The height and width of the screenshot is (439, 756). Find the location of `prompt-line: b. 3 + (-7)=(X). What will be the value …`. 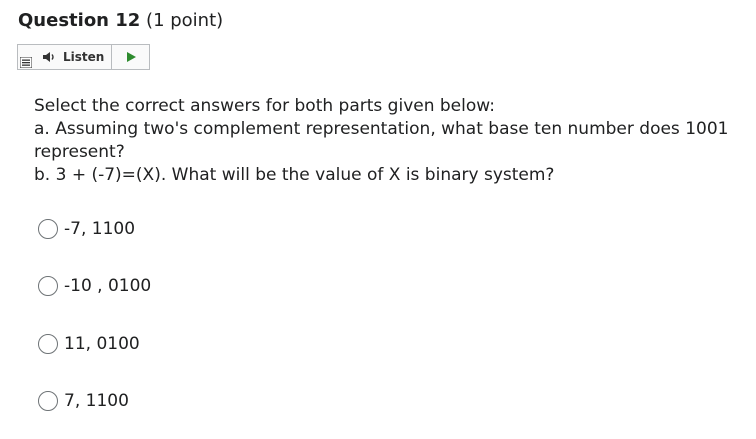

prompt-line: b. 3 + (-7)=(X). What will be the value … is located at coordinates (294, 175).